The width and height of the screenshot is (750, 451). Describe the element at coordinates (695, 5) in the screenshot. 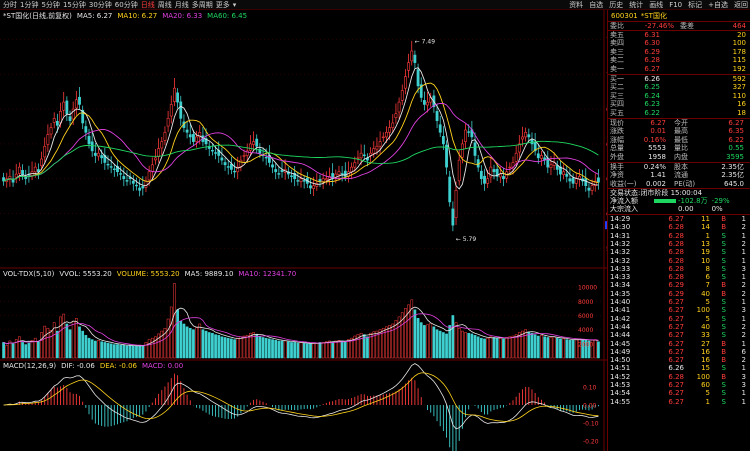

I see `menu-mark: 标记` at that location.